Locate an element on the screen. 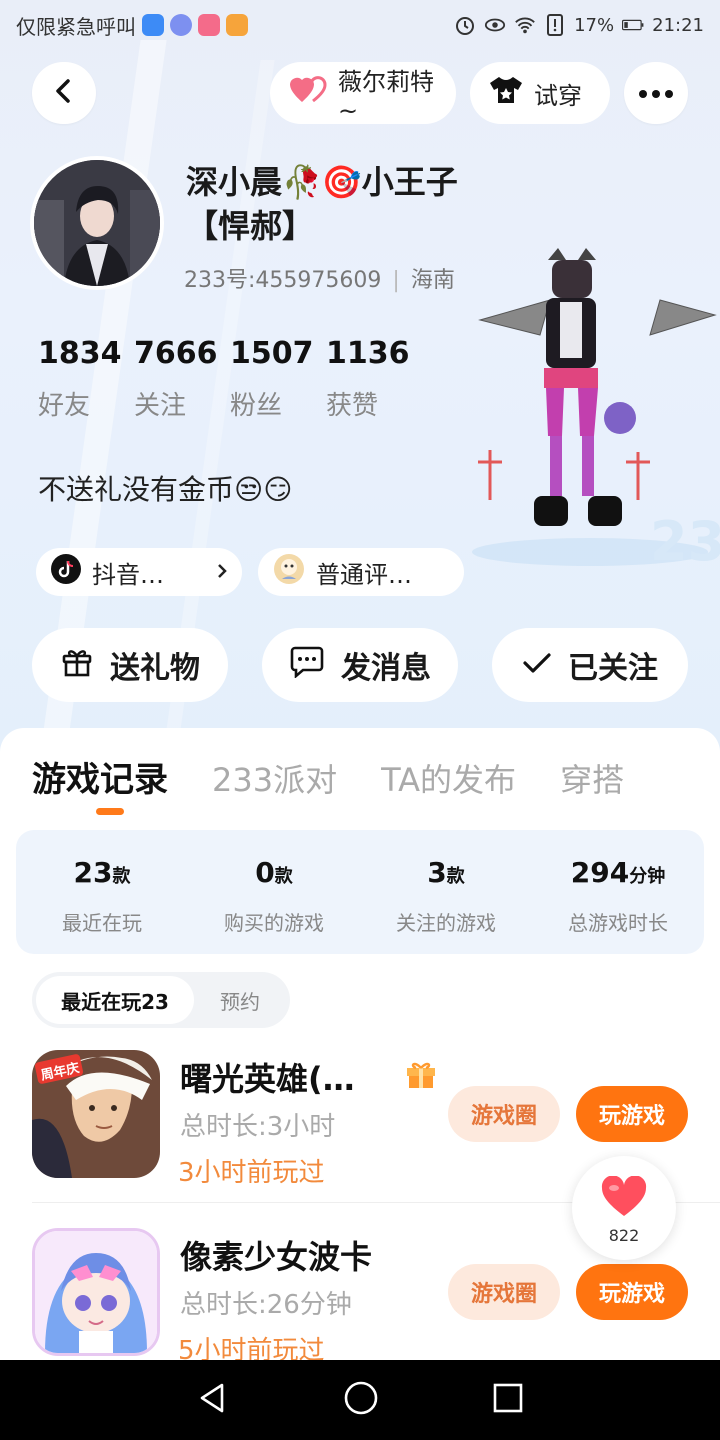 This screenshot has height=1440, width=720. game-icon: 周年庆 is located at coordinates (96, 1114).